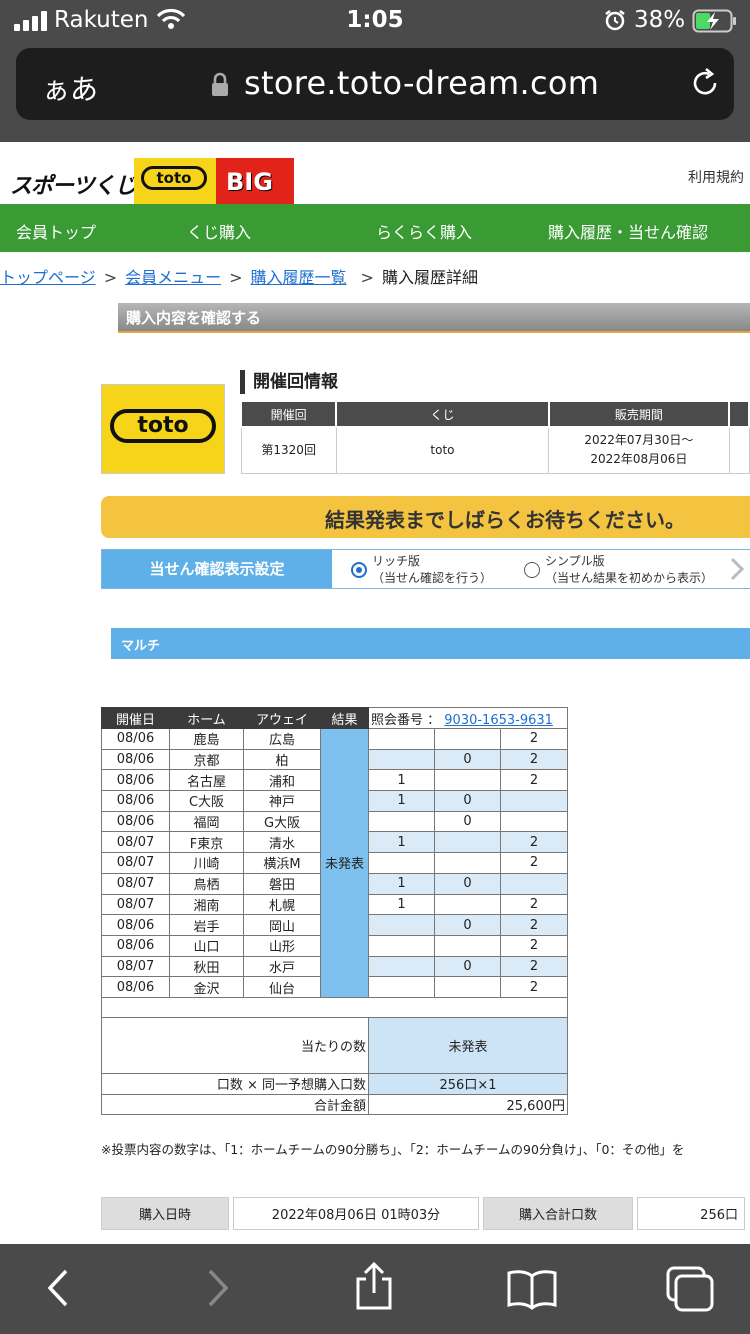  What do you see at coordinates (206, 863) in the screenshot?
I see `home-team: 川崎` at bounding box center [206, 863].